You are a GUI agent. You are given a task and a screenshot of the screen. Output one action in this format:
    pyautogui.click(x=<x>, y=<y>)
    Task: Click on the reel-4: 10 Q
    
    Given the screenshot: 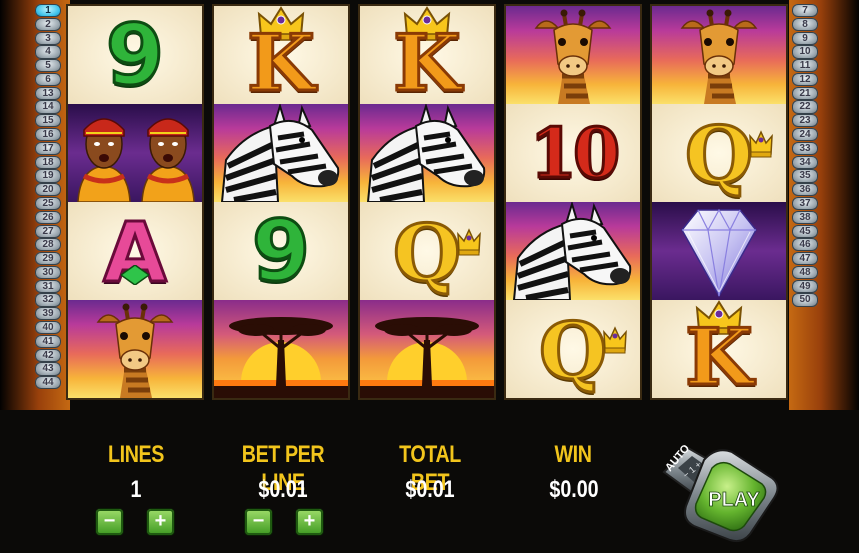 What is the action you would take?
    pyautogui.click(x=573, y=202)
    